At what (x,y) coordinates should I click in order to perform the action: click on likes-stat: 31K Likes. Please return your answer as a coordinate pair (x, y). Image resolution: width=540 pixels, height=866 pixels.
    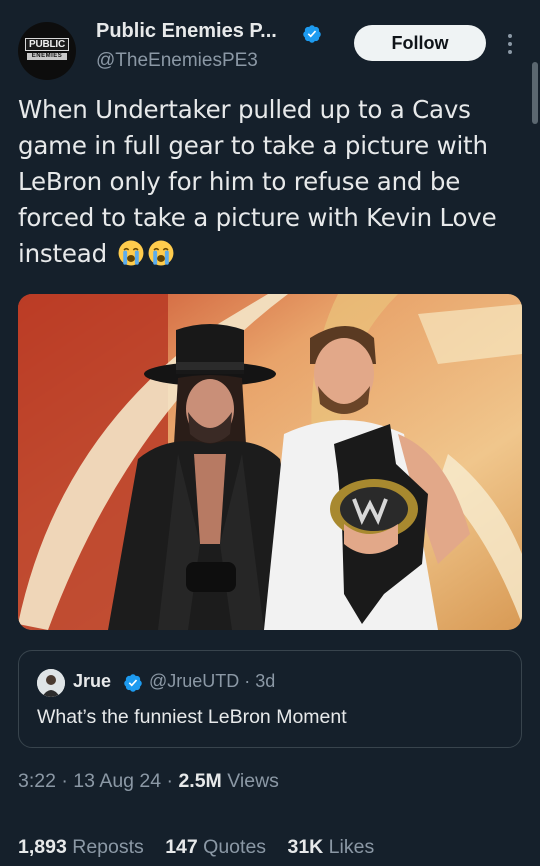
    Looking at the image, I should click on (330, 847).